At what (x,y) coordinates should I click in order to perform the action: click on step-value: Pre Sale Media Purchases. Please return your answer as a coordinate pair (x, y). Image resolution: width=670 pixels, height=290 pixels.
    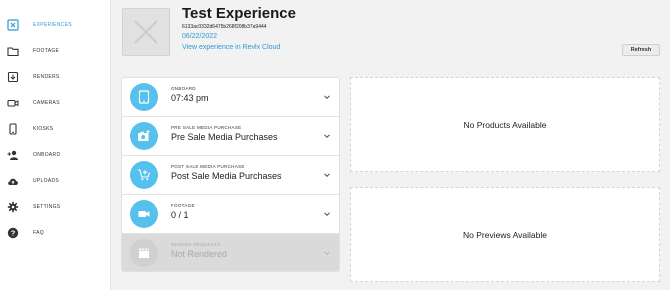
    Looking at the image, I should click on (224, 137).